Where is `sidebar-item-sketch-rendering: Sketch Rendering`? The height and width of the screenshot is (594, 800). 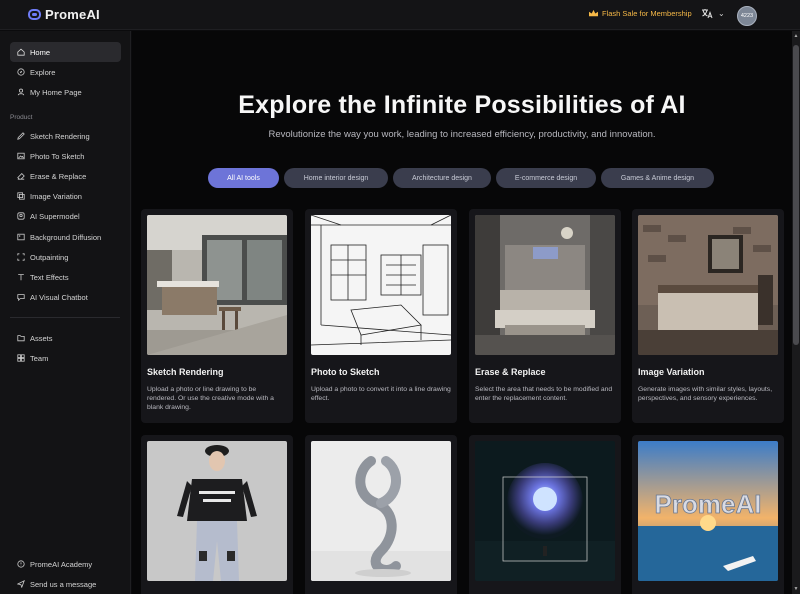 sidebar-item-sketch-rendering: Sketch Rendering is located at coordinates (65, 136).